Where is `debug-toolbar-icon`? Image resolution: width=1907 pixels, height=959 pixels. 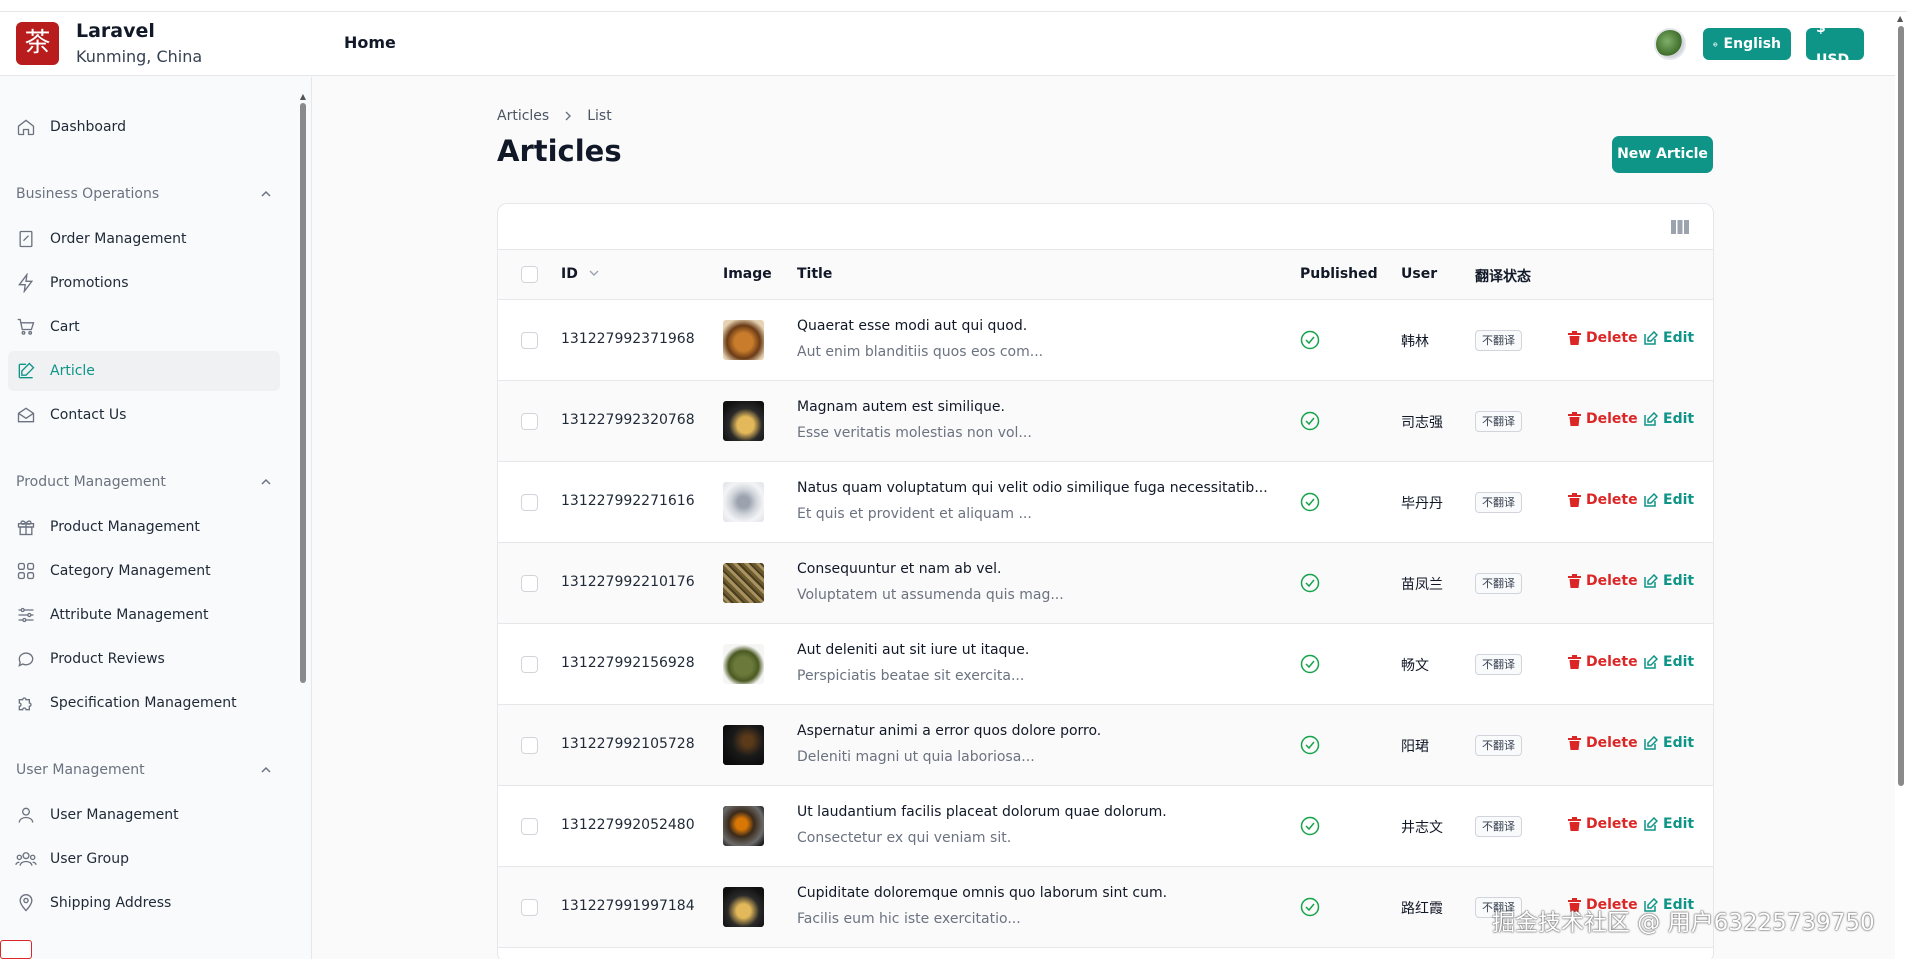 debug-toolbar-icon is located at coordinates (16, 949).